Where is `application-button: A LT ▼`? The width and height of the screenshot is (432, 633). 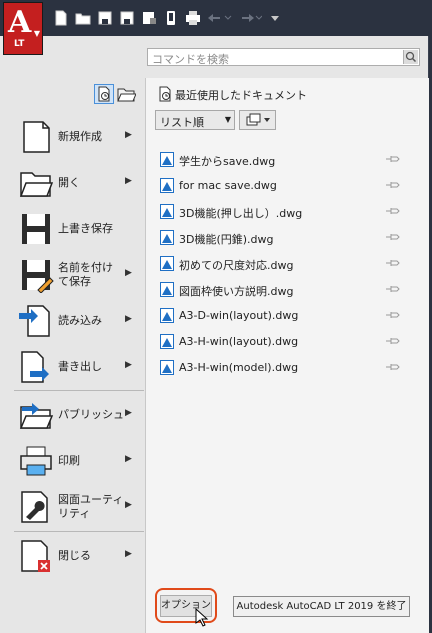
application-button: A LT ▼ is located at coordinates (23, 28).